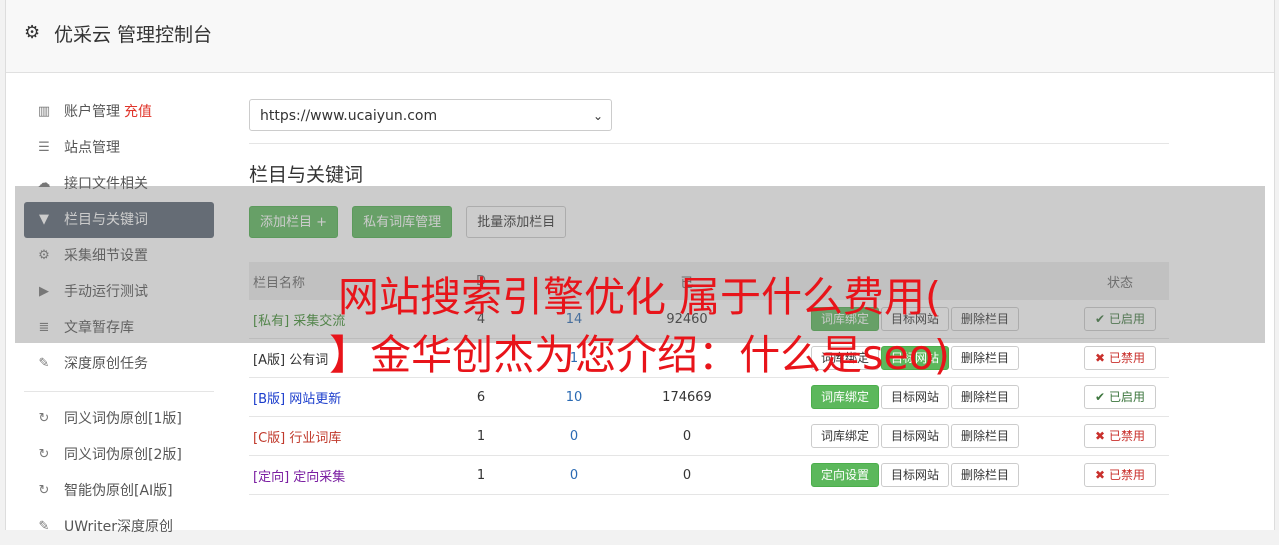 The image size is (1279, 545). I want to click on sidebar-item-label: 同义词伪原创[2版], so click(123, 455).